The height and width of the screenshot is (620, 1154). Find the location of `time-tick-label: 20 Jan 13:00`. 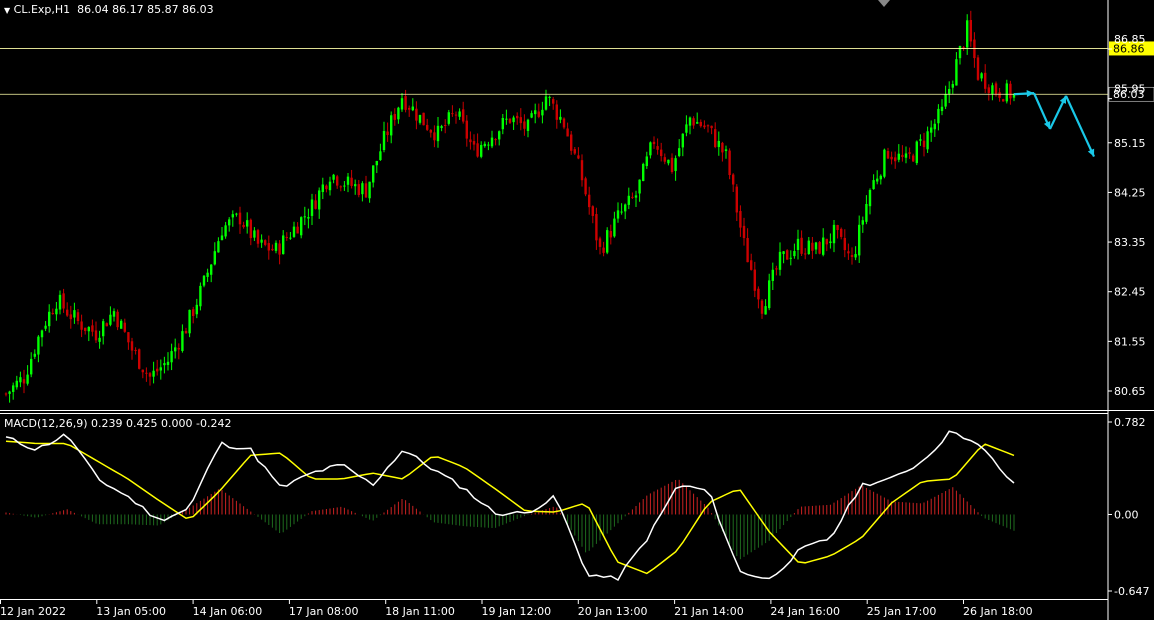

time-tick-label: 20 Jan 13:00 is located at coordinates (613, 611).